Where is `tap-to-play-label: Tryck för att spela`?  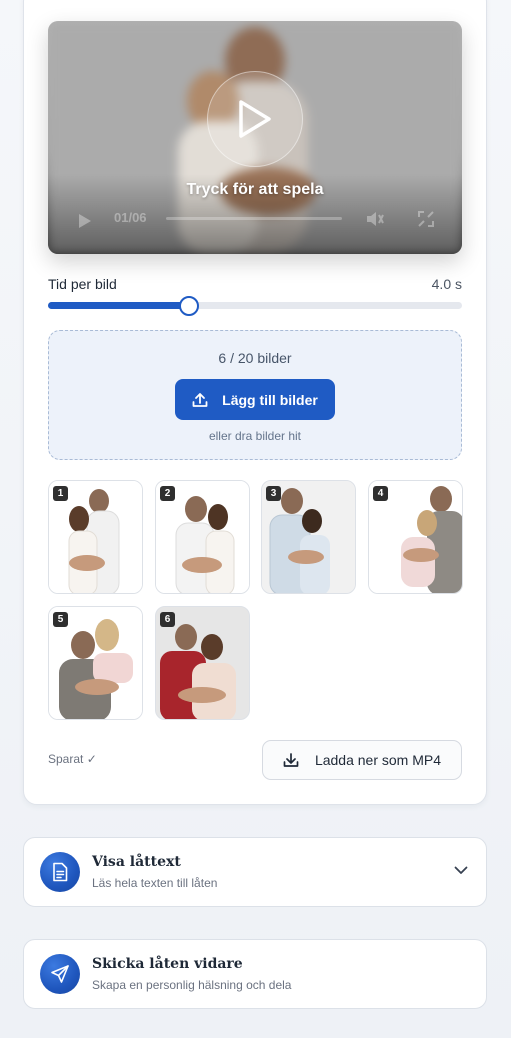 tap-to-play-label: Tryck för att spela is located at coordinates (255, 189).